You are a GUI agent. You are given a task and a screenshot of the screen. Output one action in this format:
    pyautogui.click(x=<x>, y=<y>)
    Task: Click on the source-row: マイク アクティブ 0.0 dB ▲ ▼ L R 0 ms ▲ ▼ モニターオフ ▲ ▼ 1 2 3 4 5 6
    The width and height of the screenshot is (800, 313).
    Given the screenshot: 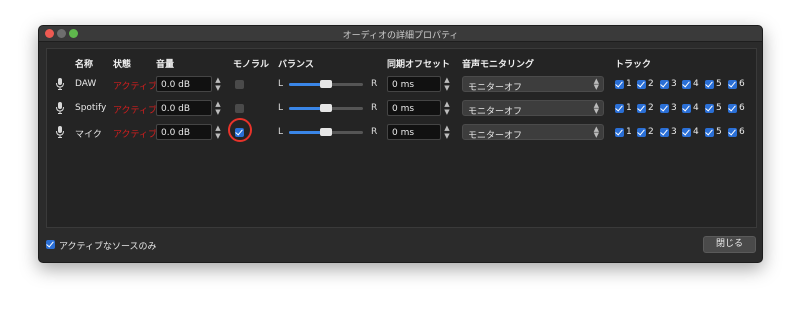 What is the action you would take?
    pyautogui.click(x=401, y=130)
    